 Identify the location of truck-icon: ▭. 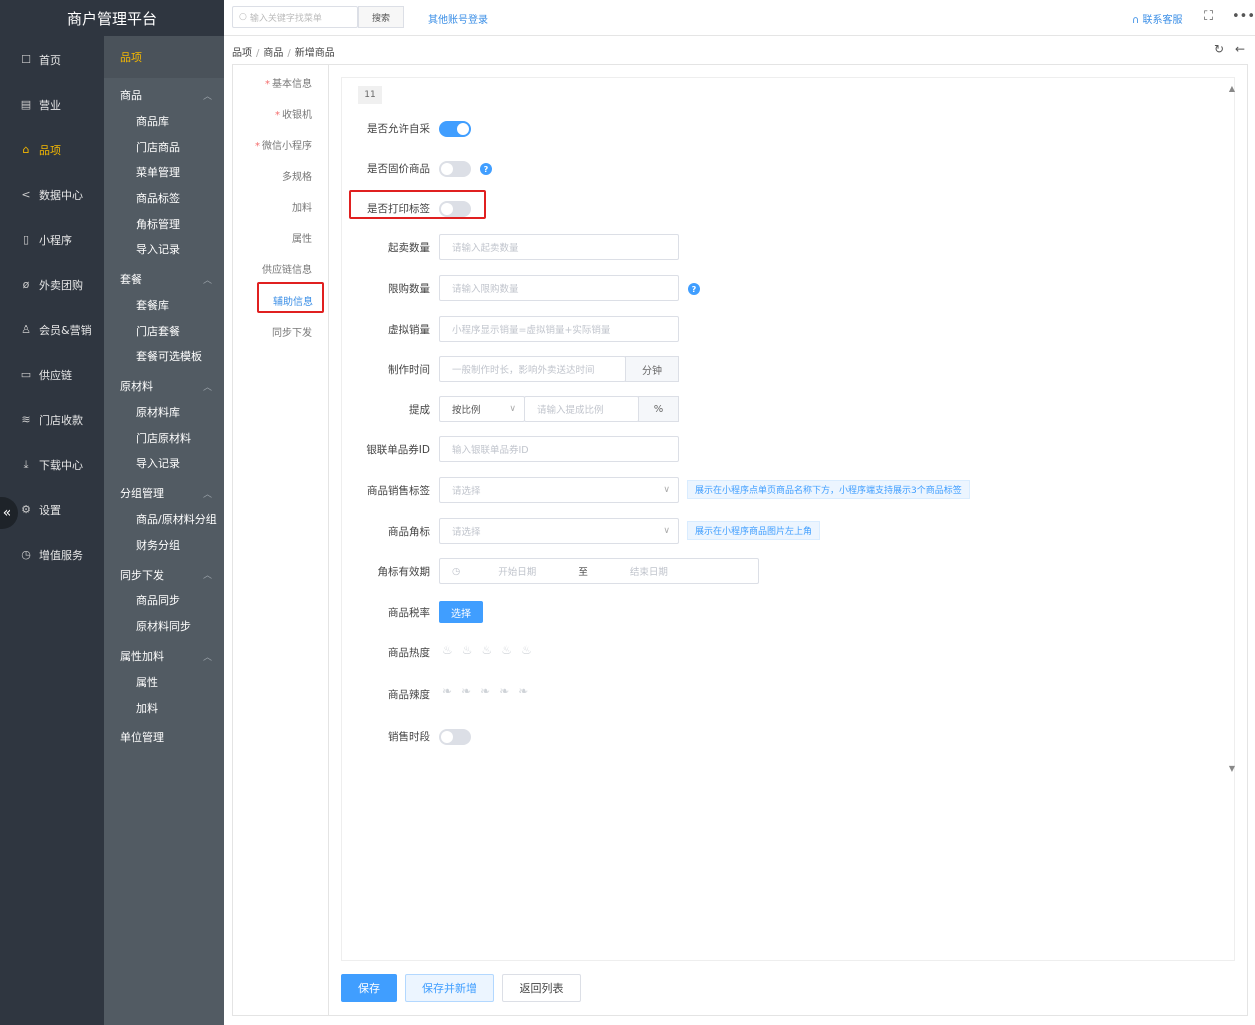
(26, 374).